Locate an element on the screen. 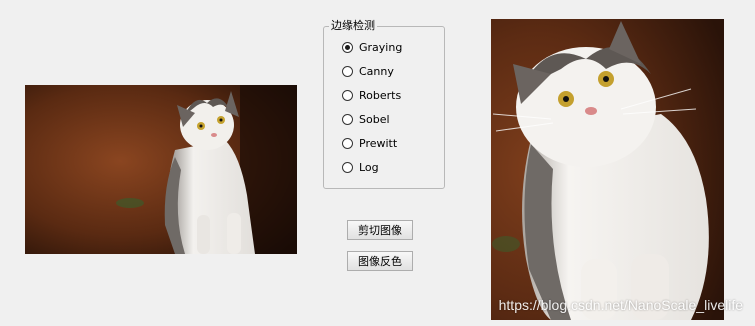 This screenshot has width=755, height=326. radio-canny: Canny is located at coordinates (368, 71).